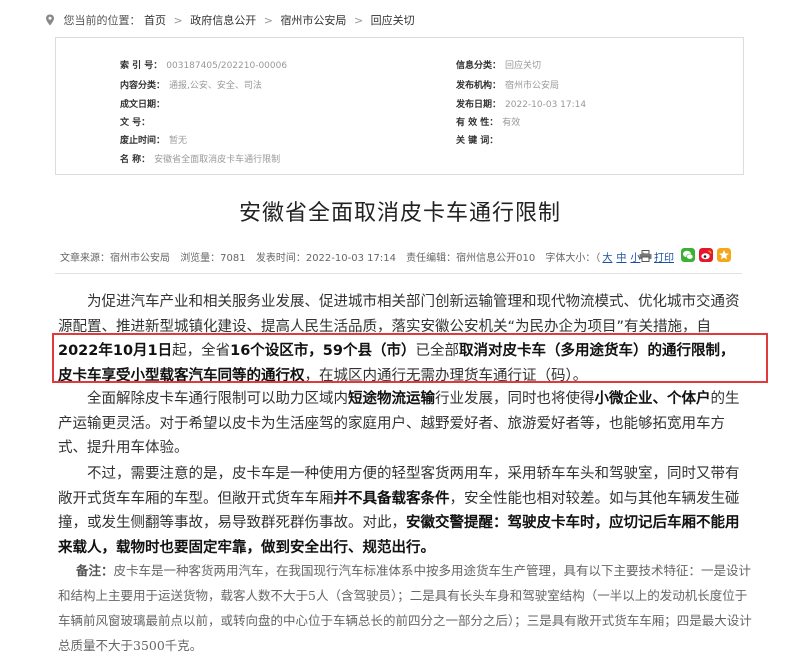 The width and height of the screenshot is (800, 663). Describe the element at coordinates (143, 105) in the screenshot. I see `meta-date-formed: 成文日期：` at that location.